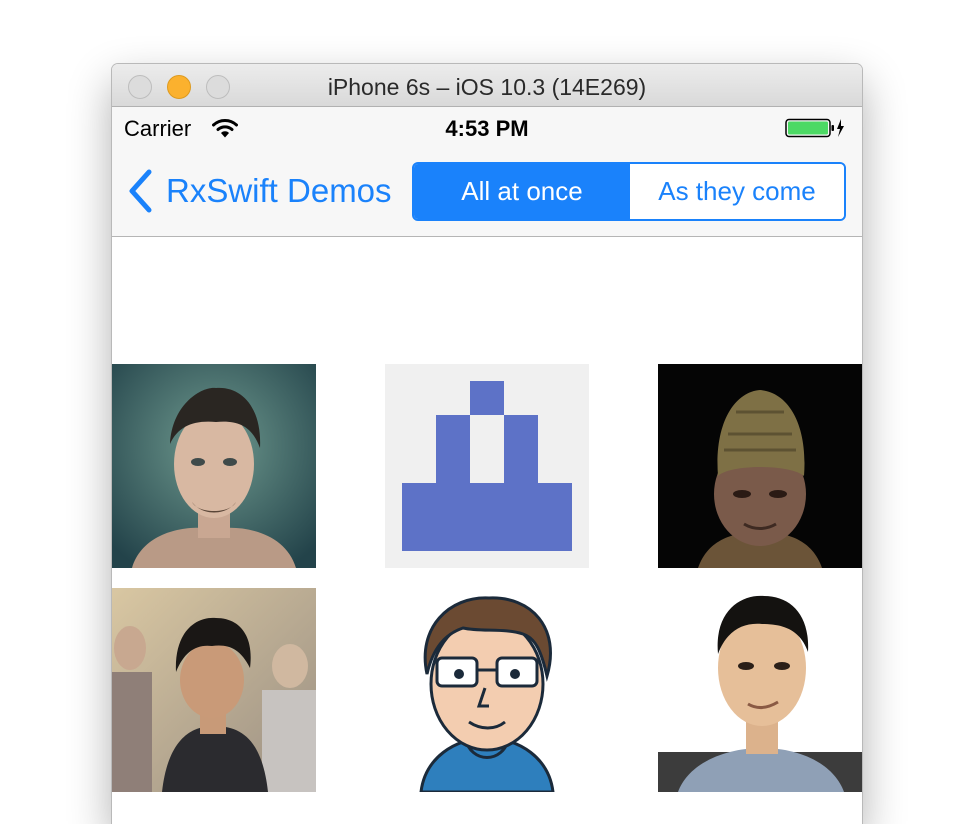  Describe the element at coordinates (279, 190) in the screenshot. I see `back-button-label: RxSwift Demos` at that location.